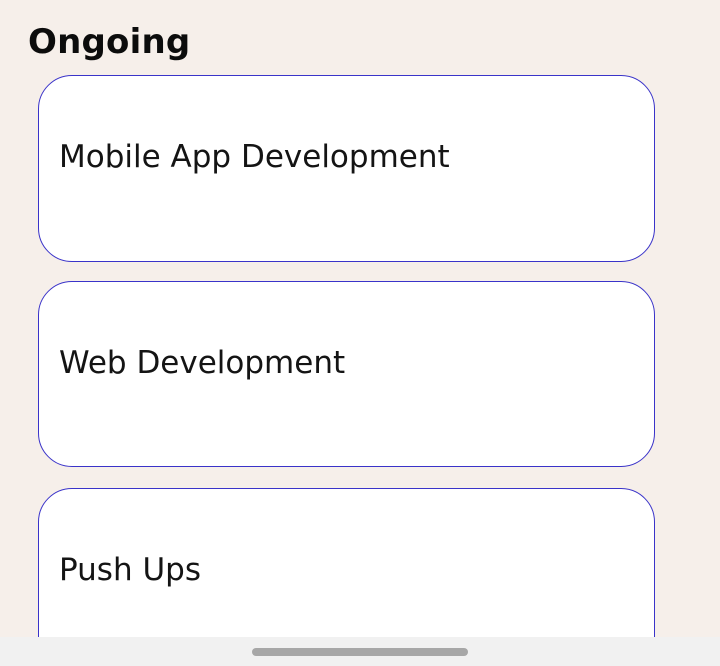 The image size is (720, 666). Describe the element at coordinates (130, 570) in the screenshot. I see `task-card-title: Push Ups` at that location.